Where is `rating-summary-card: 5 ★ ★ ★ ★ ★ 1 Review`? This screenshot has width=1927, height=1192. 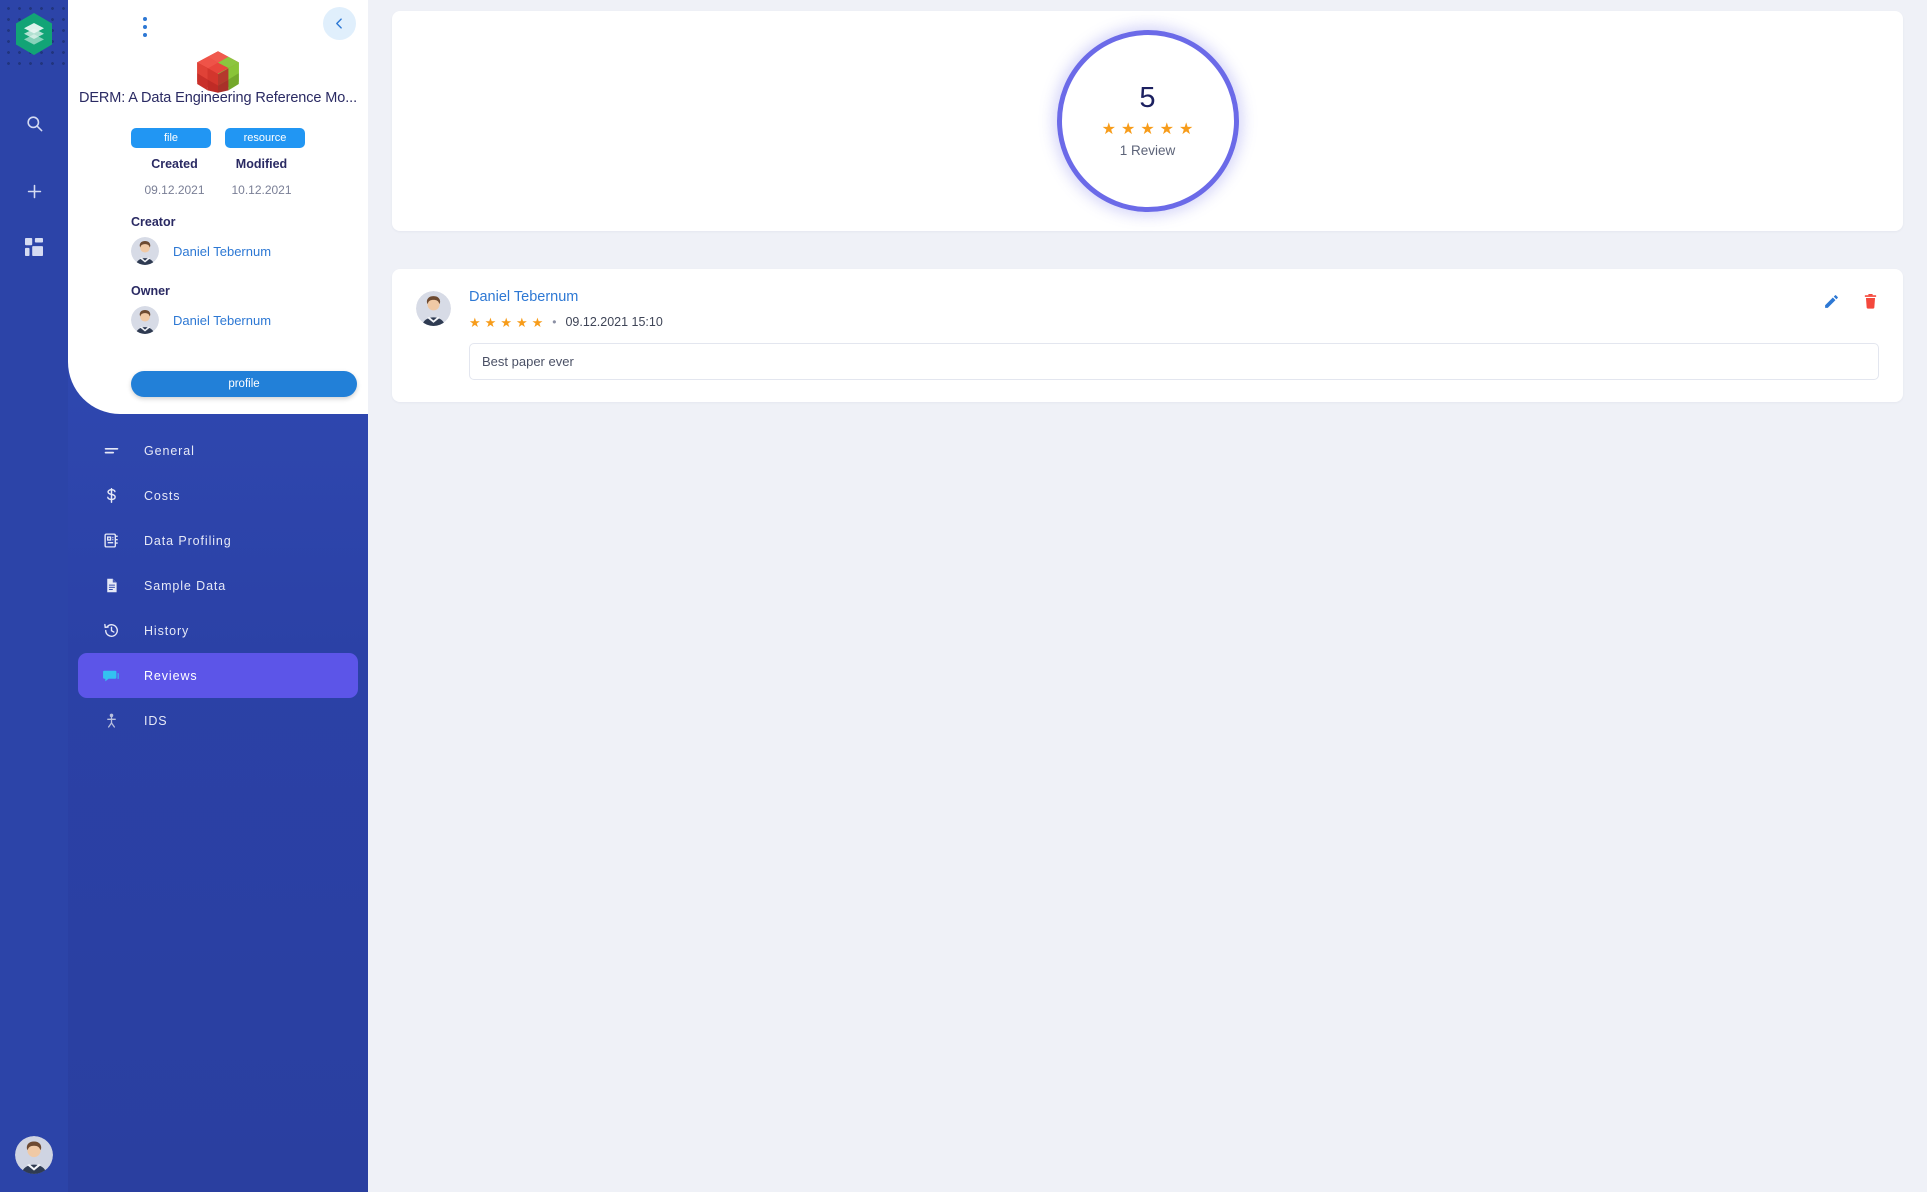 rating-summary-card: 5 ★ ★ ★ ★ ★ 1 Review is located at coordinates (1147, 121).